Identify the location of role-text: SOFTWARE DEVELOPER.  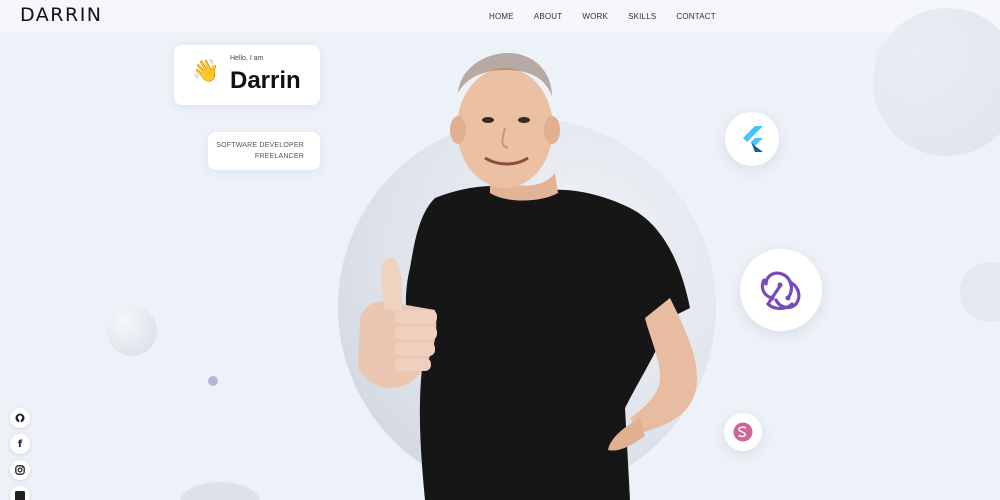
(260, 145).